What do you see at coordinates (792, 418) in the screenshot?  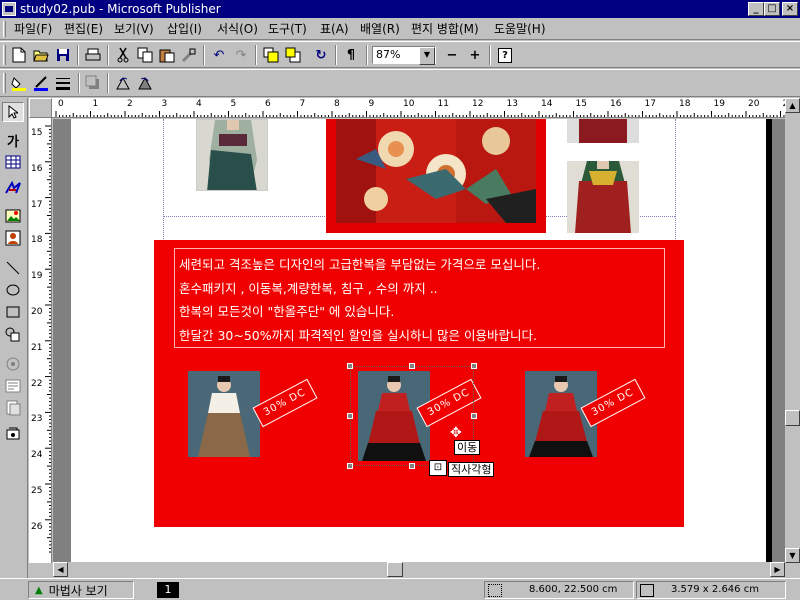 I see `vertical-scroll-thumb` at bounding box center [792, 418].